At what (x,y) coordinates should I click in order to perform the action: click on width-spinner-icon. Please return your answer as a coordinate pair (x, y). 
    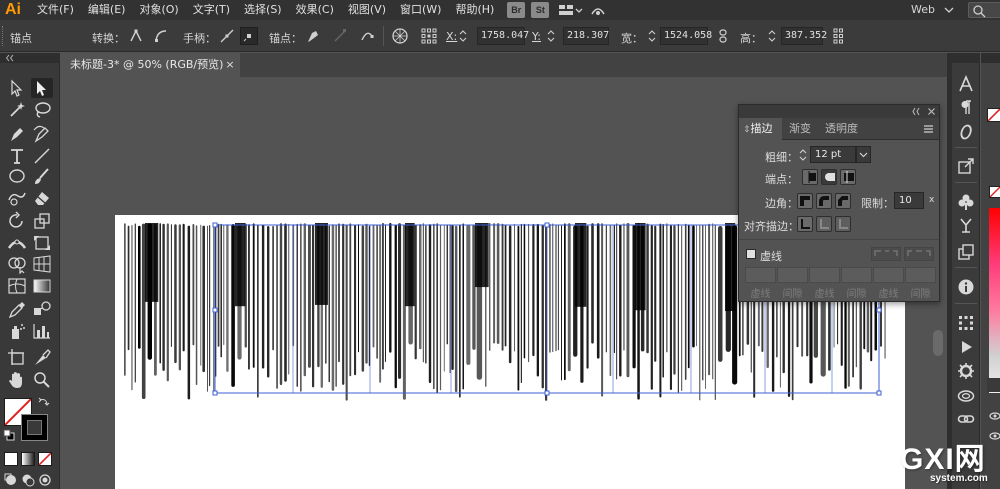
    Looking at the image, I should click on (652, 36).